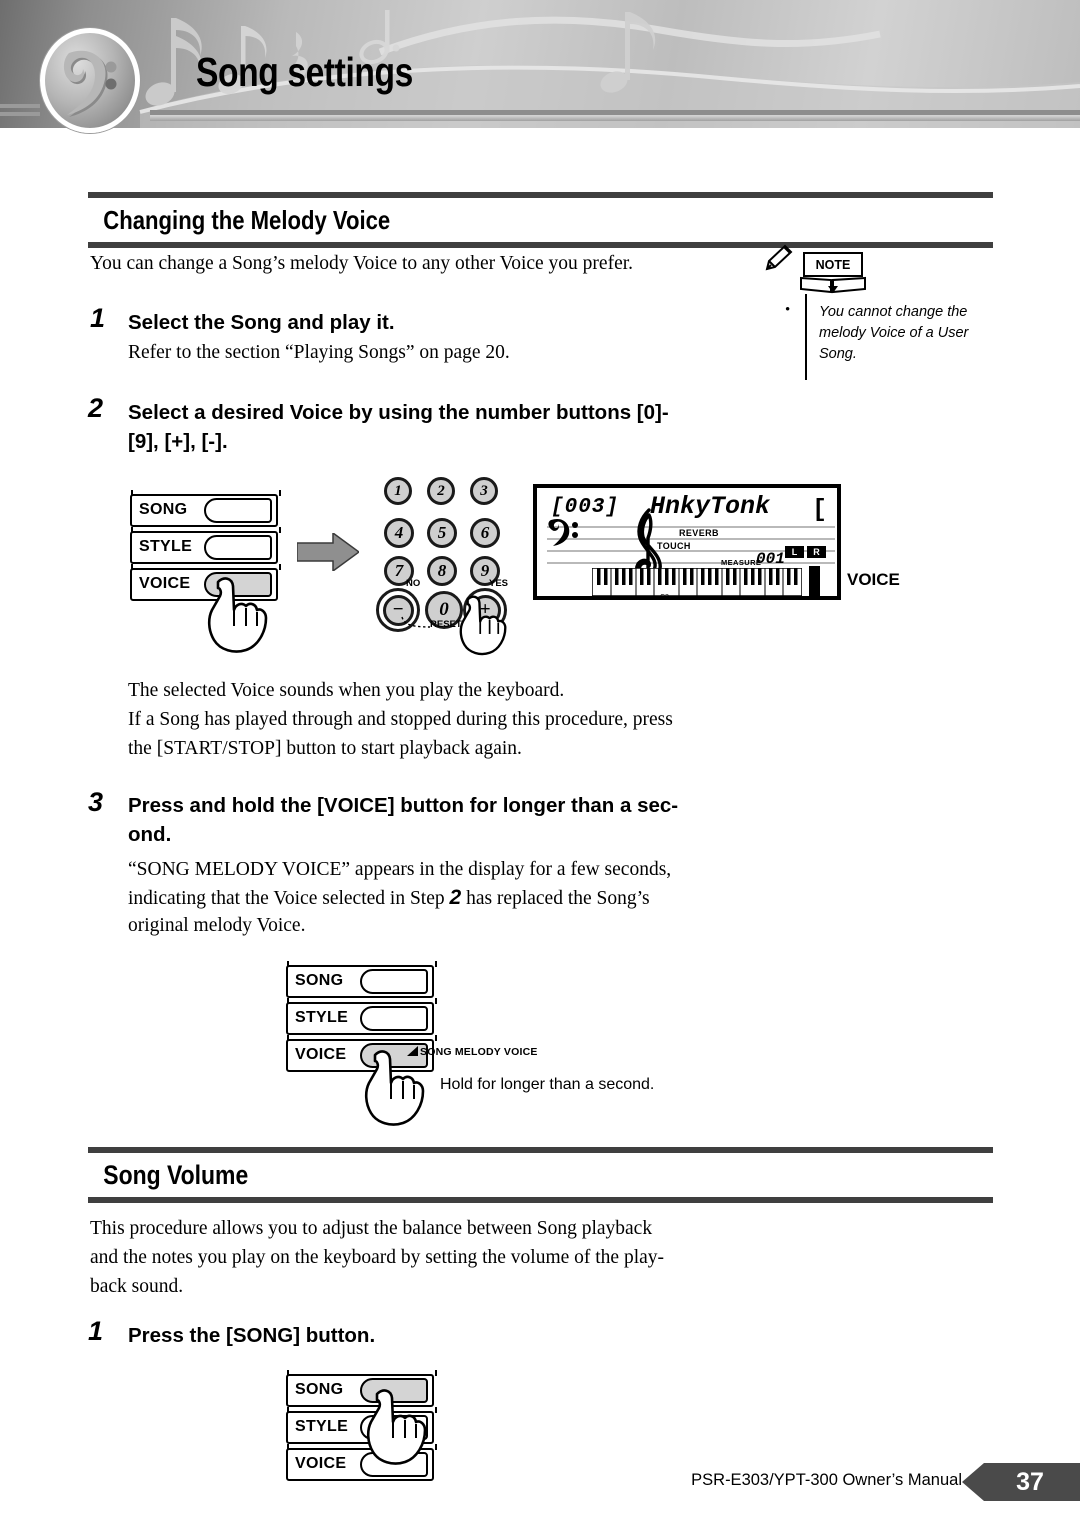 This screenshot has height=1526, width=1080. I want to click on step-number-2: 2, so click(96, 408).